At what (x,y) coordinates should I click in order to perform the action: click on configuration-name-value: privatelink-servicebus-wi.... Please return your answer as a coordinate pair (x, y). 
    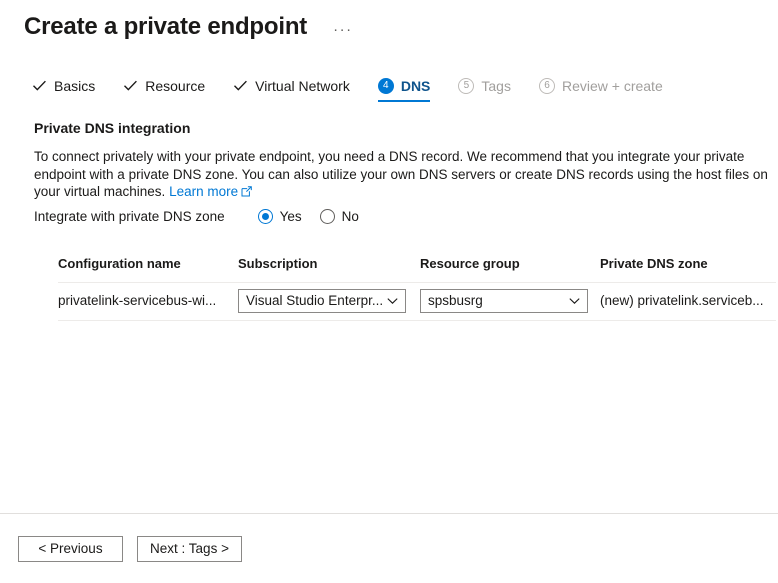
    Looking at the image, I should click on (137, 300).